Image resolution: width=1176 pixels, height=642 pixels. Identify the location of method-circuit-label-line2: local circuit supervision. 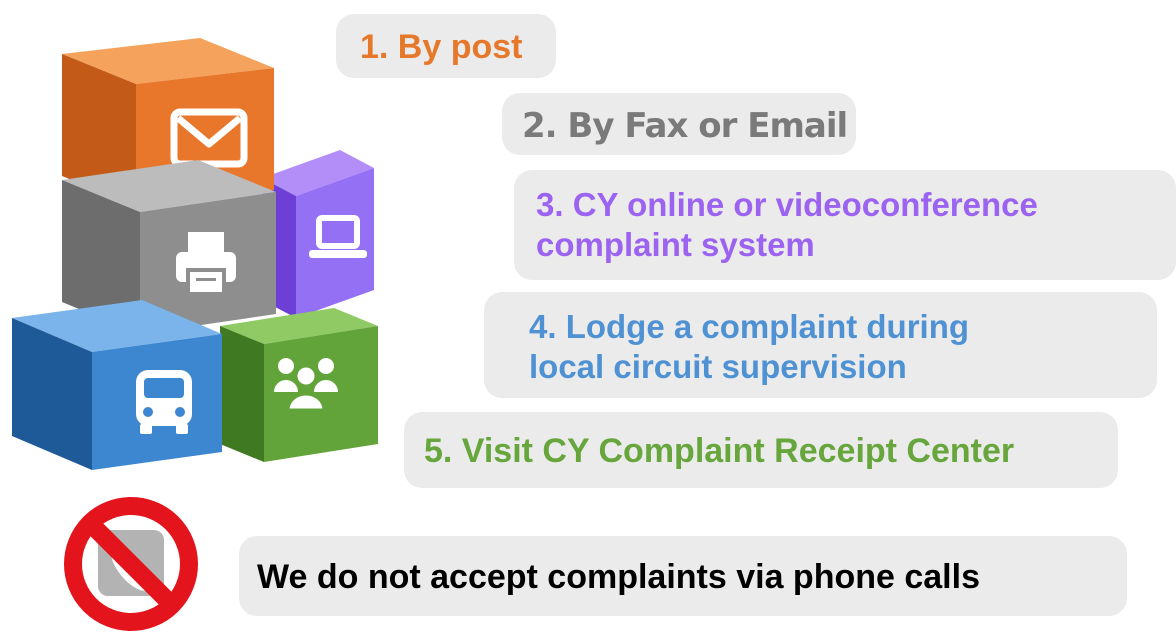
(718, 366).